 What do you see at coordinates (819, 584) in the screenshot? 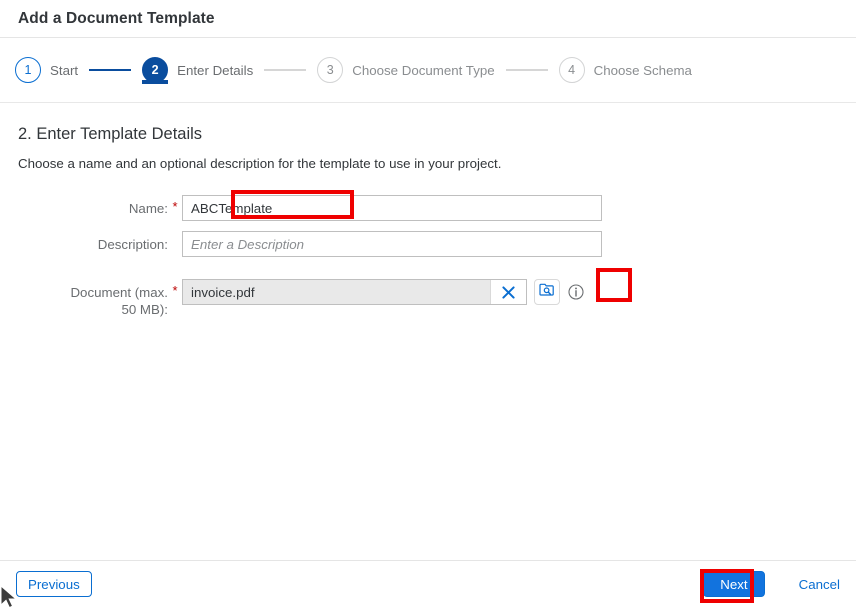
I see `cancel-button: Cancel` at bounding box center [819, 584].